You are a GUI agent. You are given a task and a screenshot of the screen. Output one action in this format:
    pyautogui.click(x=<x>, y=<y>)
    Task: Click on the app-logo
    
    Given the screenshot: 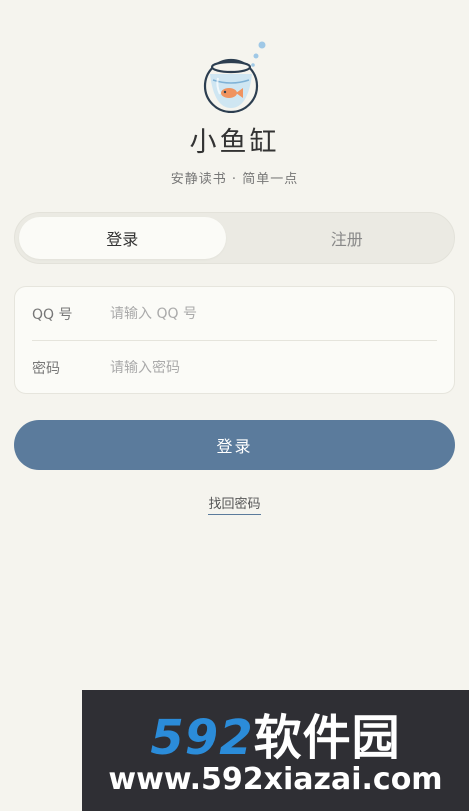 What is the action you would take?
    pyautogui.click(x=234, y=75)
    